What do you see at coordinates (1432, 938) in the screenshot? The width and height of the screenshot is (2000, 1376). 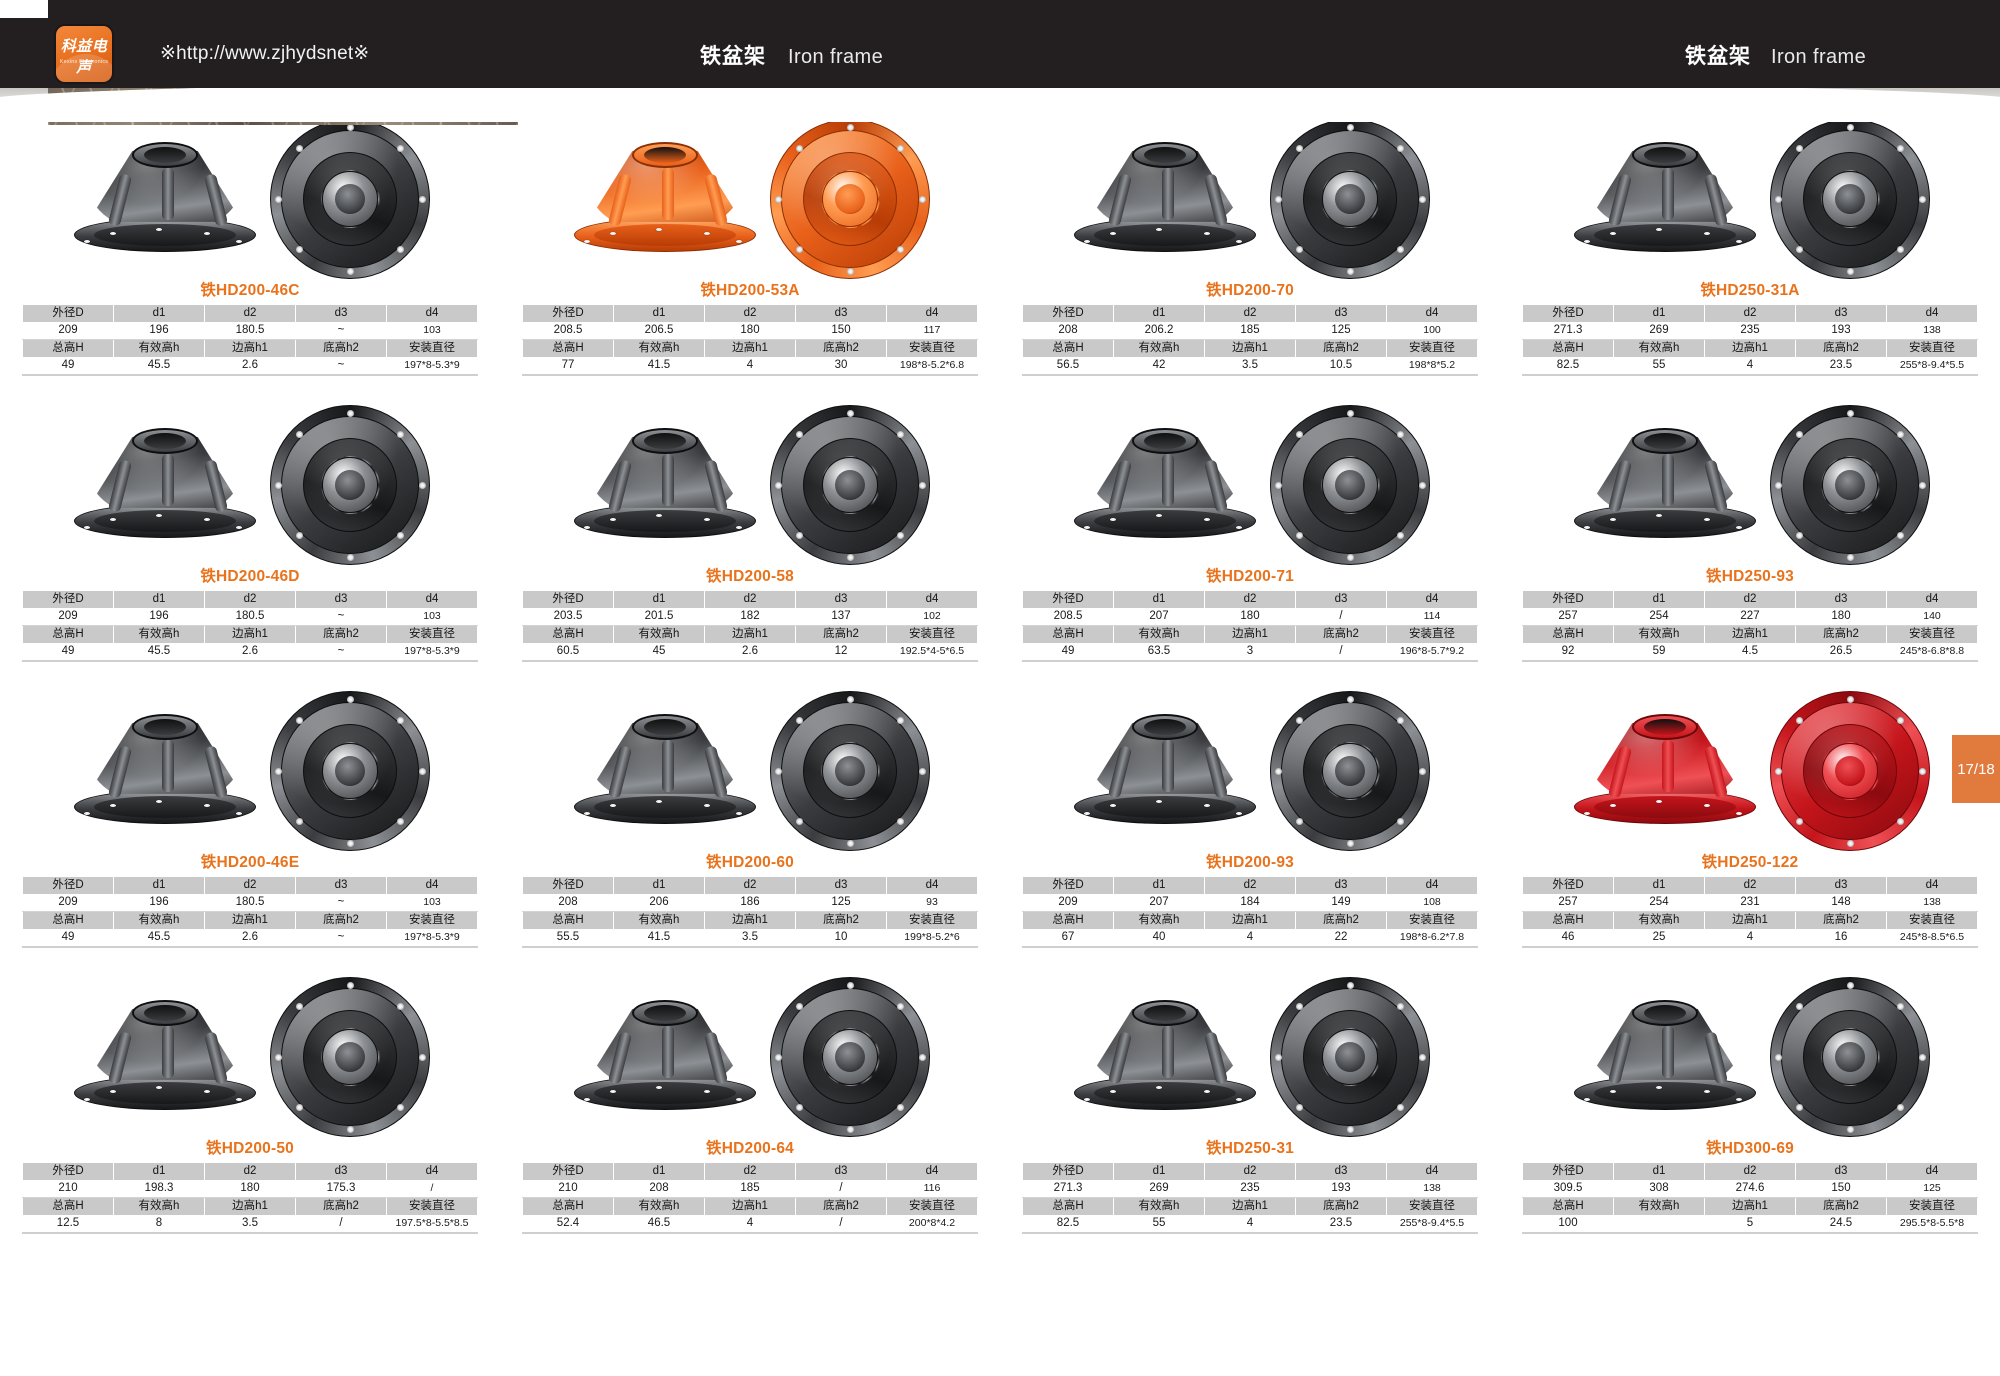 I see `spec-height-cell: 198*8-6.2*7.8` at bounding box center [1432, 938].